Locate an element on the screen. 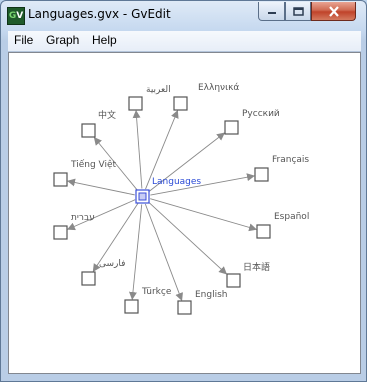 This screenshot has width=367, height=382. edge-spanish is located at coordinates (204, 215).